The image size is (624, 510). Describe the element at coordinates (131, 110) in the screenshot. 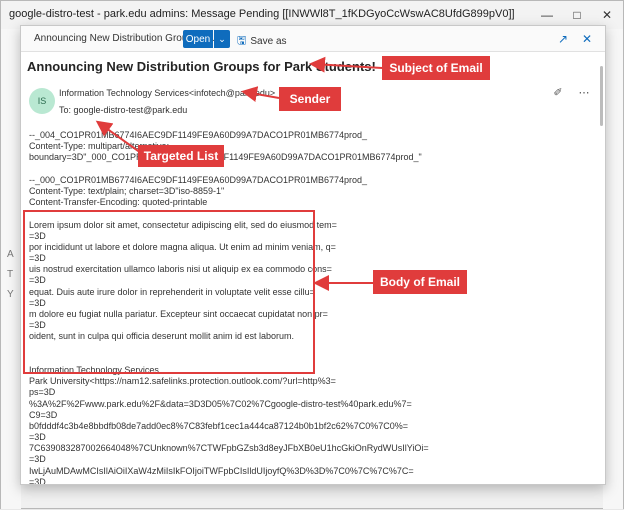

I see `recipient-address: google-distro-test@park.edu` at that location.